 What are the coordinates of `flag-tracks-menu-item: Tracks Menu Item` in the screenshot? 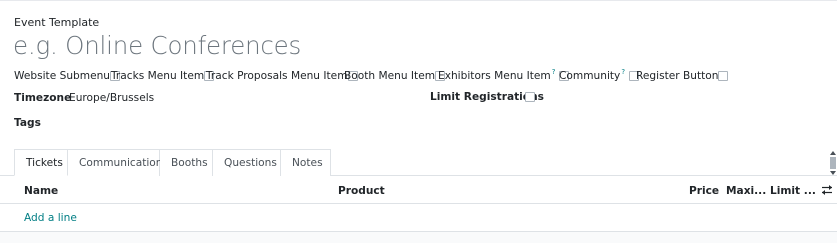 It's located at (163, 76).